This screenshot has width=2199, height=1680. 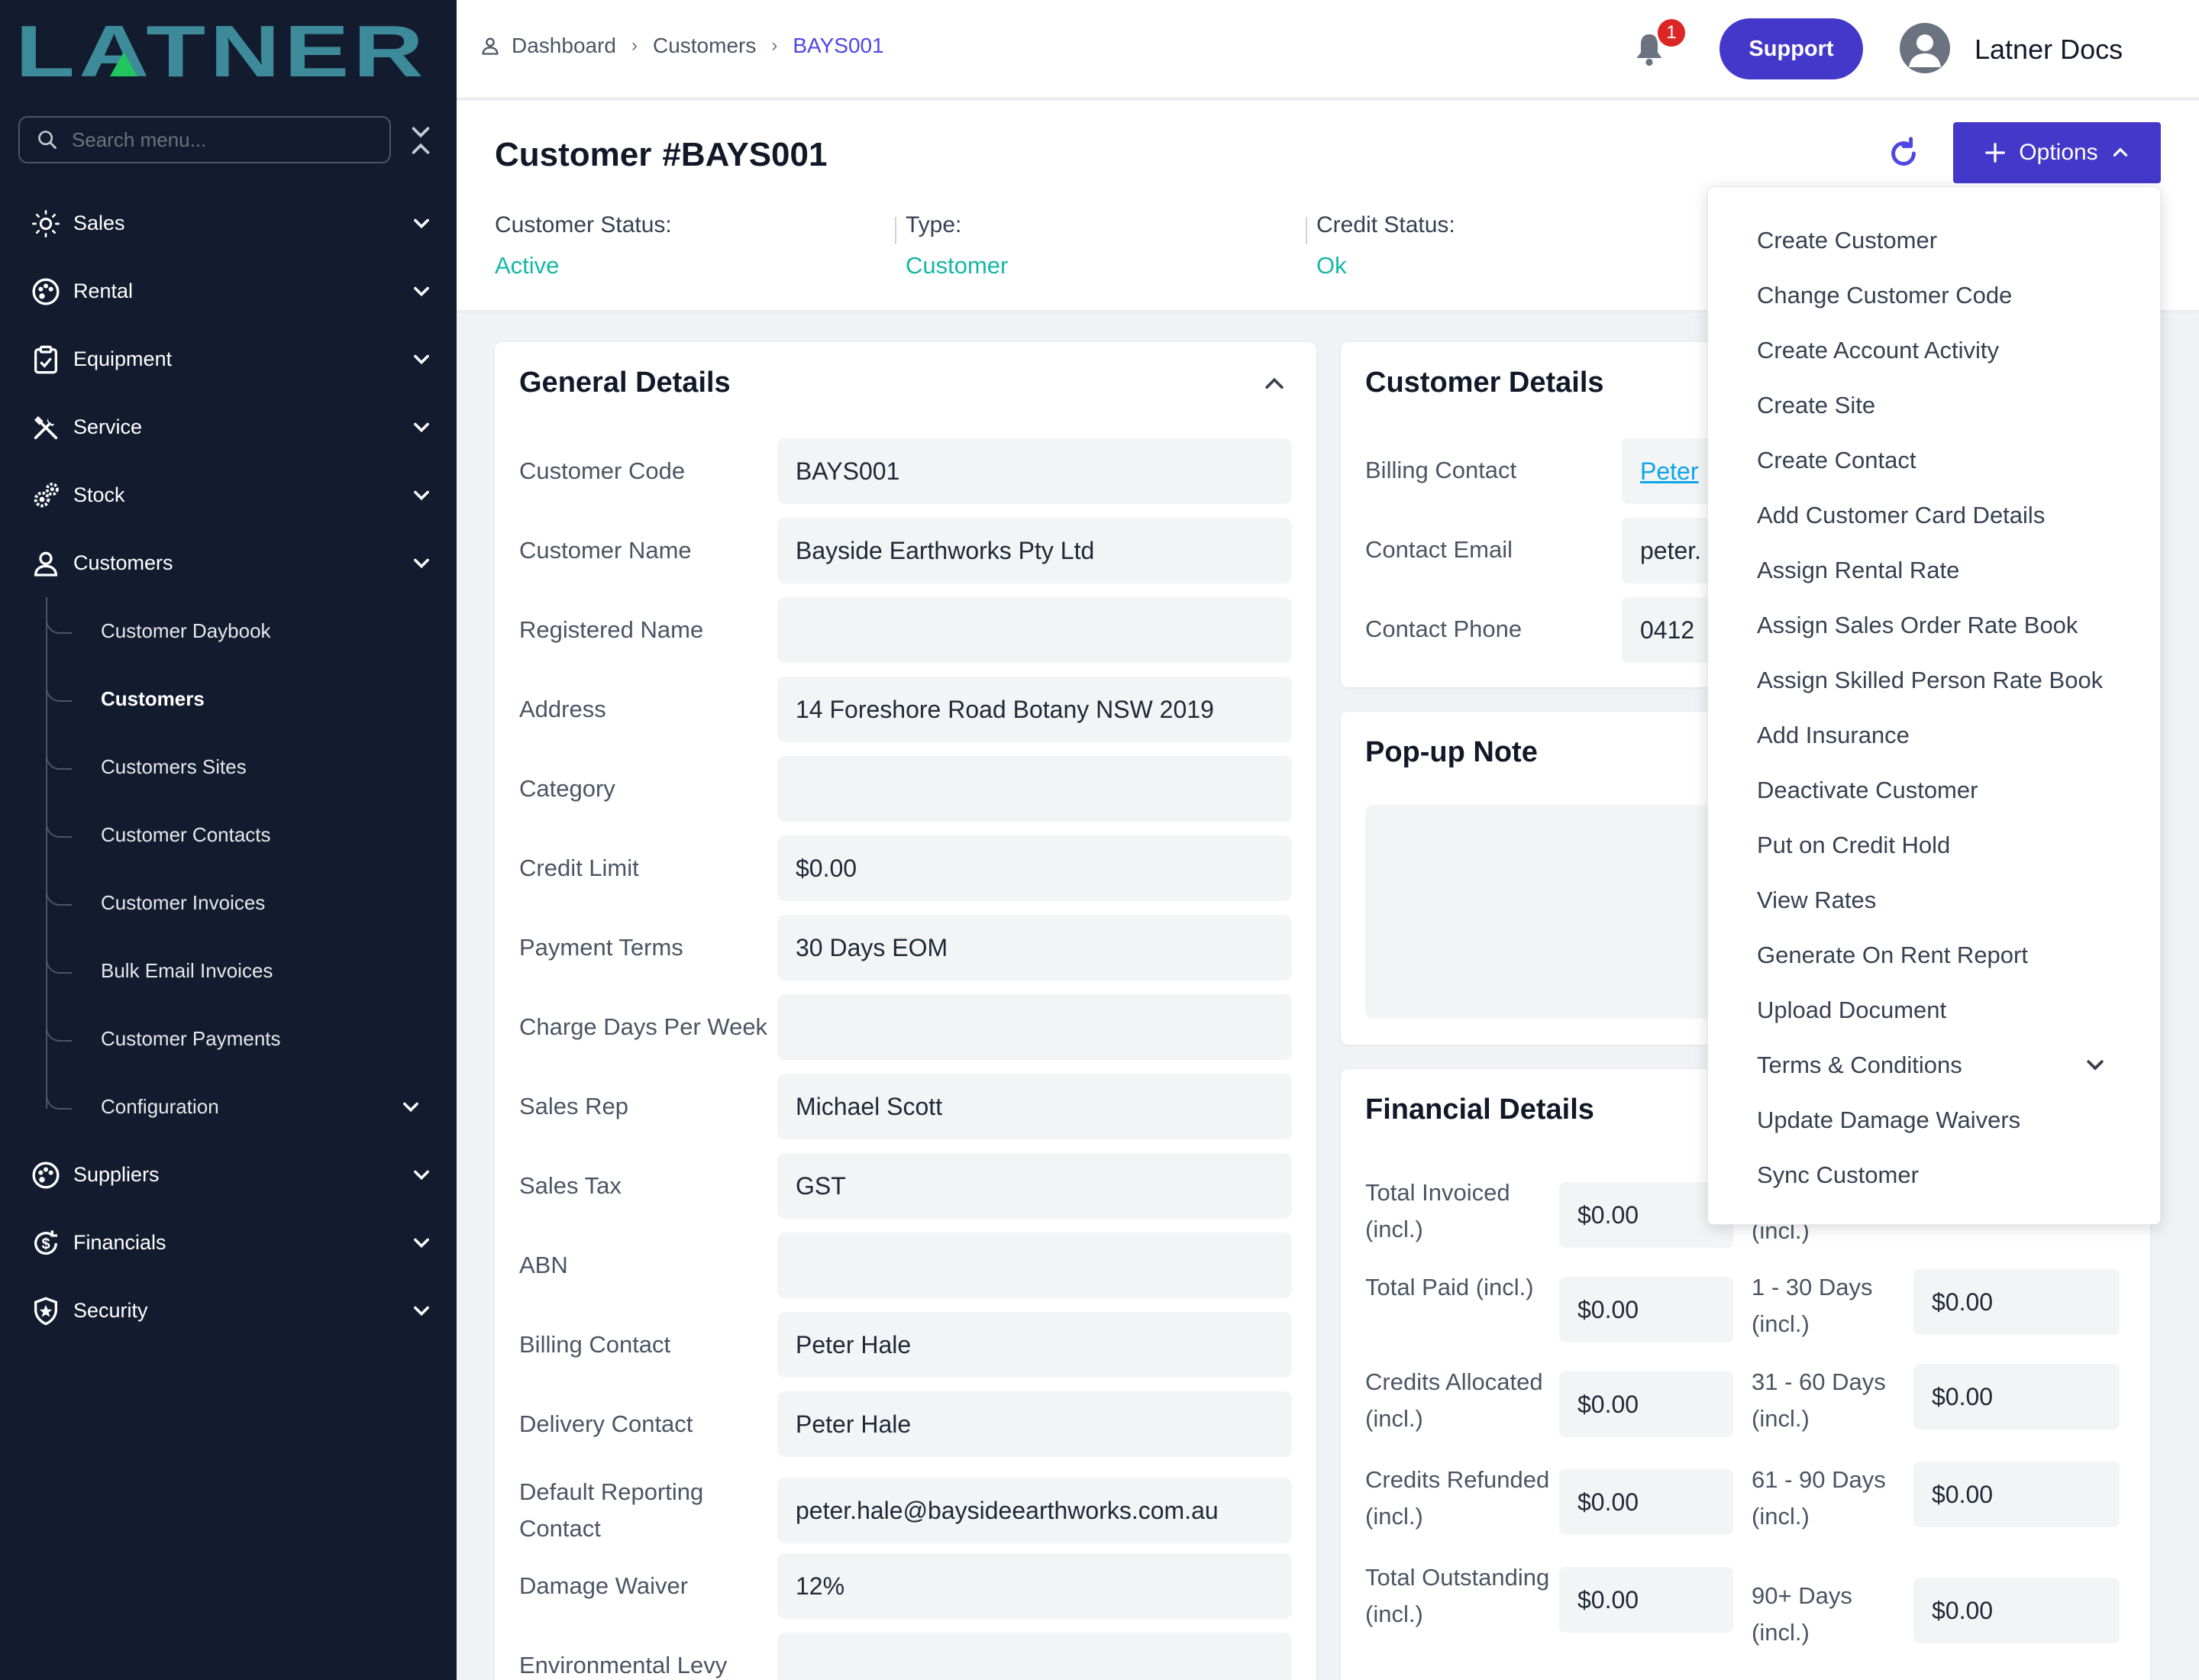 What do you see at coordinates (1901, 515) in the screenshot?
I see `options-menu-item: Add Customer Card Details` at bounding box center [1901, 515].